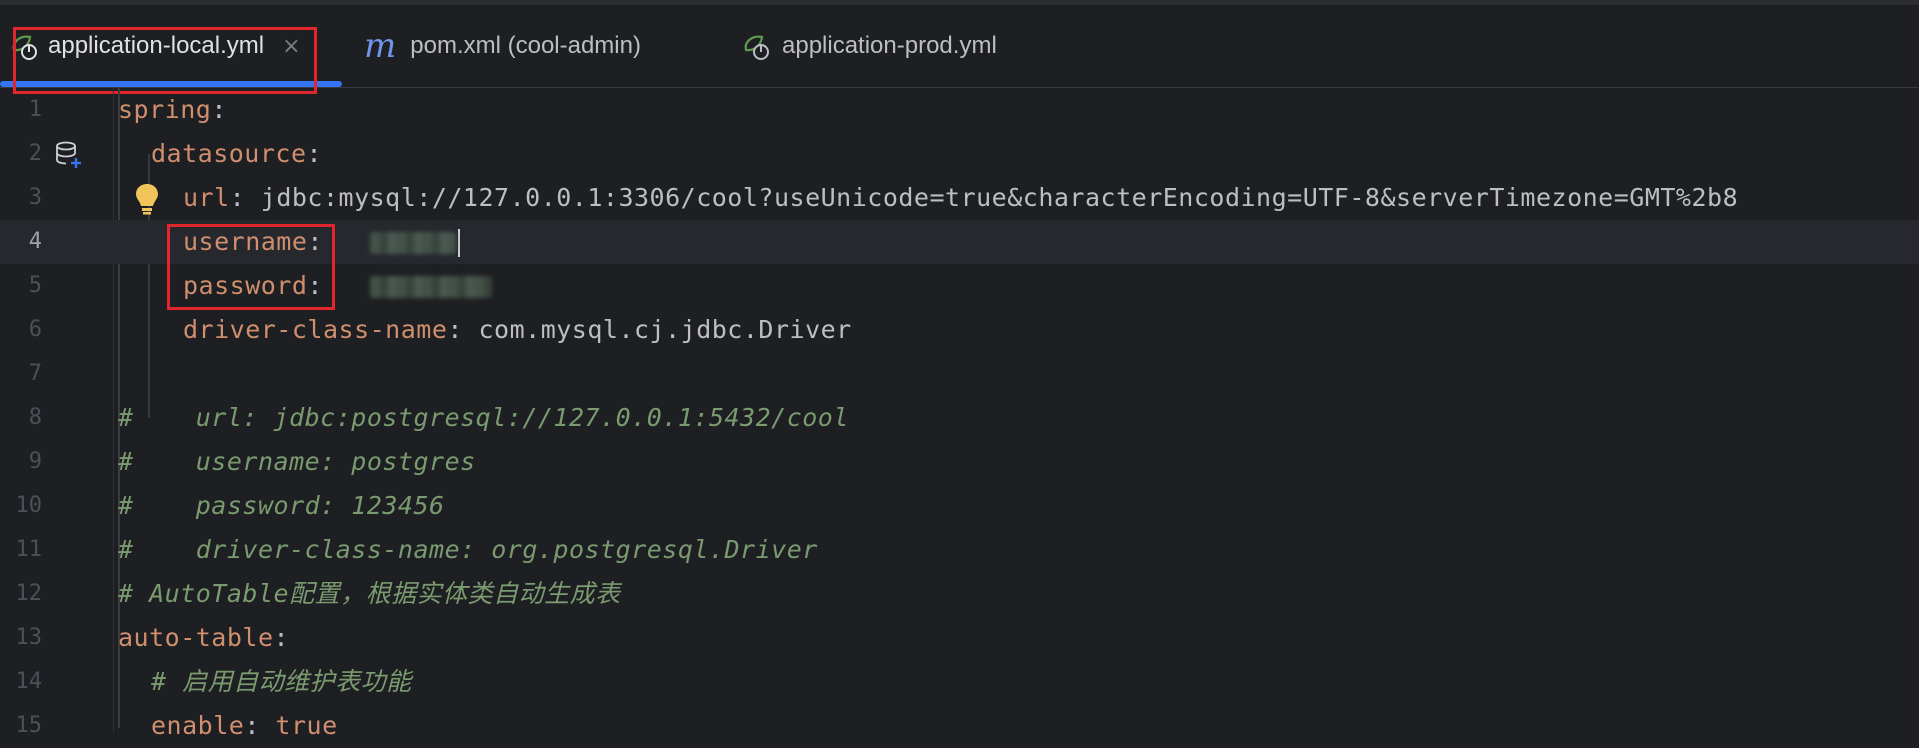 This screenshot has width=1919, height=748. Describe the element at coordinates (458, 243) in the screenshot. I see `text-caret` at that location.